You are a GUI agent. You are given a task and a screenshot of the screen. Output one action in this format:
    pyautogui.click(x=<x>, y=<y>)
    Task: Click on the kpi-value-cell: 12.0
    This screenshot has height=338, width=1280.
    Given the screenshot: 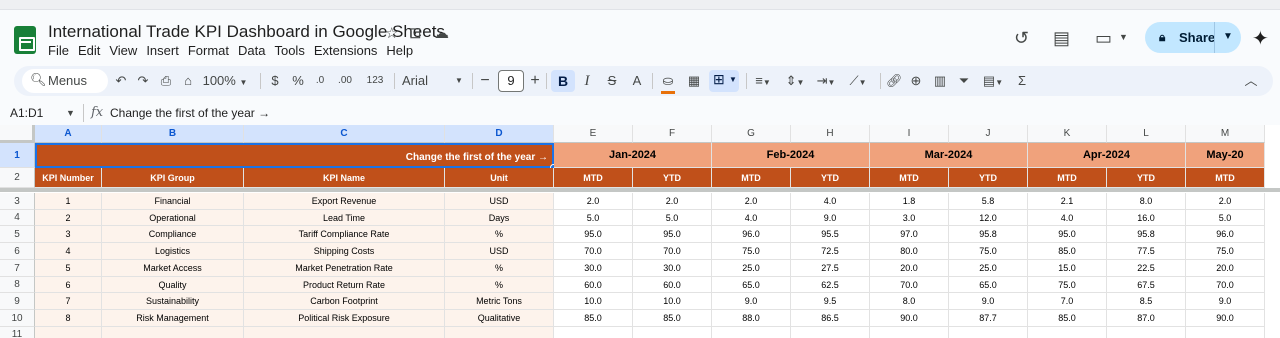 What is the action you would take?
    pyautogui.click(x=988, y=218)
    